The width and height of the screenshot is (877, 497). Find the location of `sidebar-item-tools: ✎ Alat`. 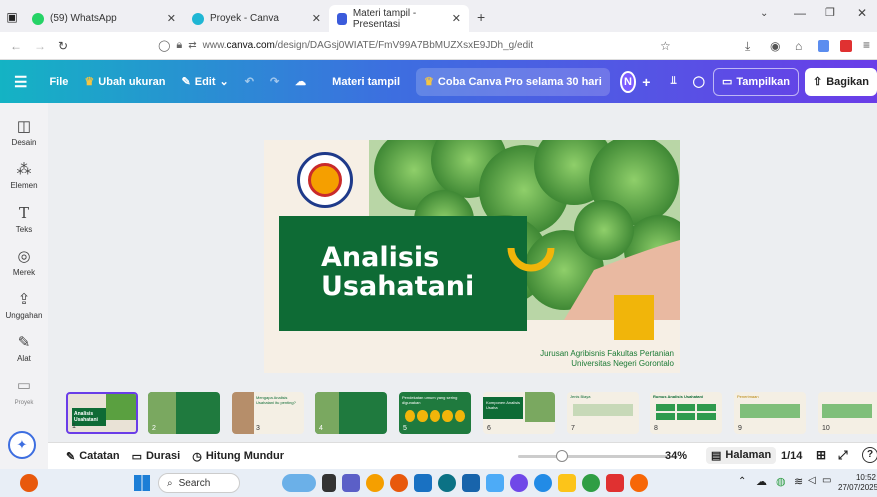

sidebar-item-tools: ✎ Alat is located at coordinates (24, 348).